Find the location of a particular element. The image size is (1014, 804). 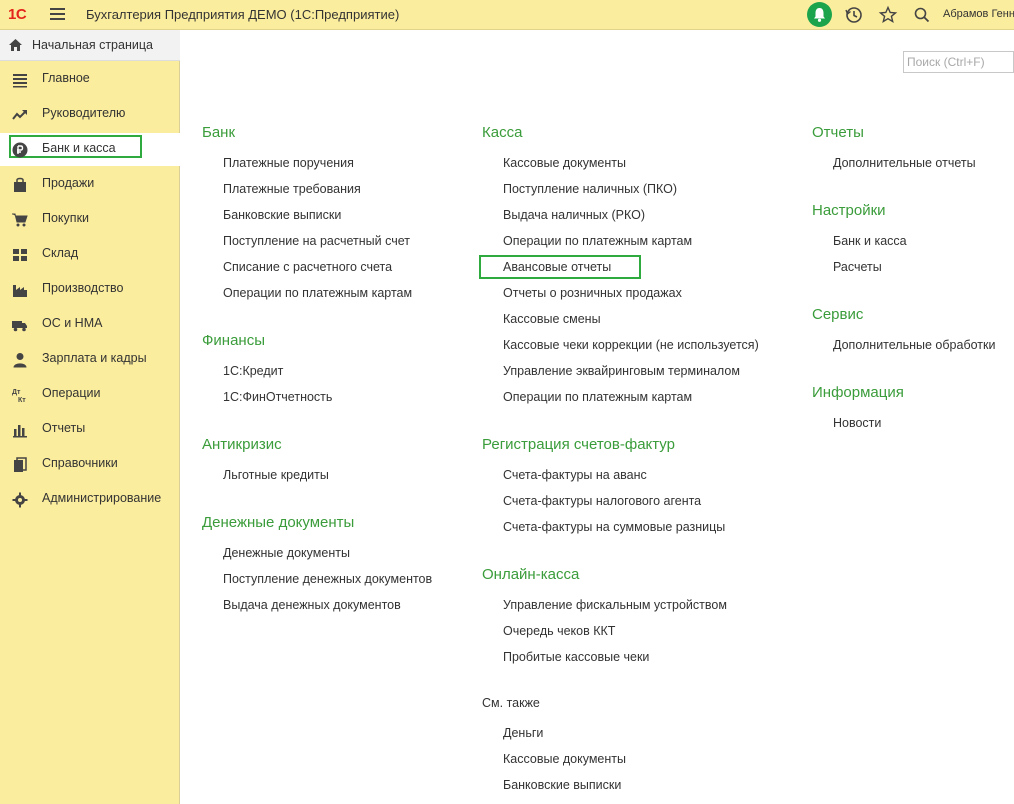

sidebar-item-directories: Справочники is located at coordinates (90, 464).